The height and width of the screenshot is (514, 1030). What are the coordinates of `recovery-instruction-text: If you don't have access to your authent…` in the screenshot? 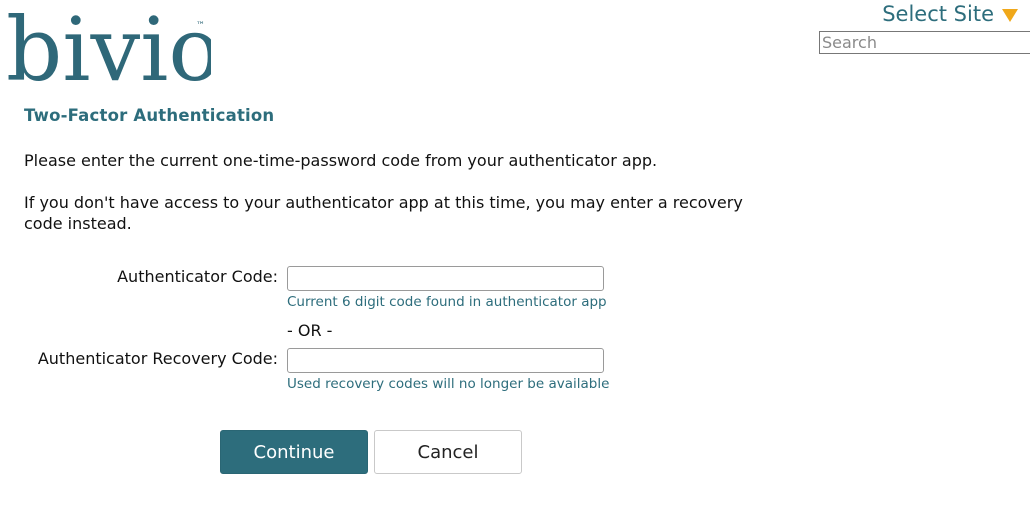 It's located at (383, 213).